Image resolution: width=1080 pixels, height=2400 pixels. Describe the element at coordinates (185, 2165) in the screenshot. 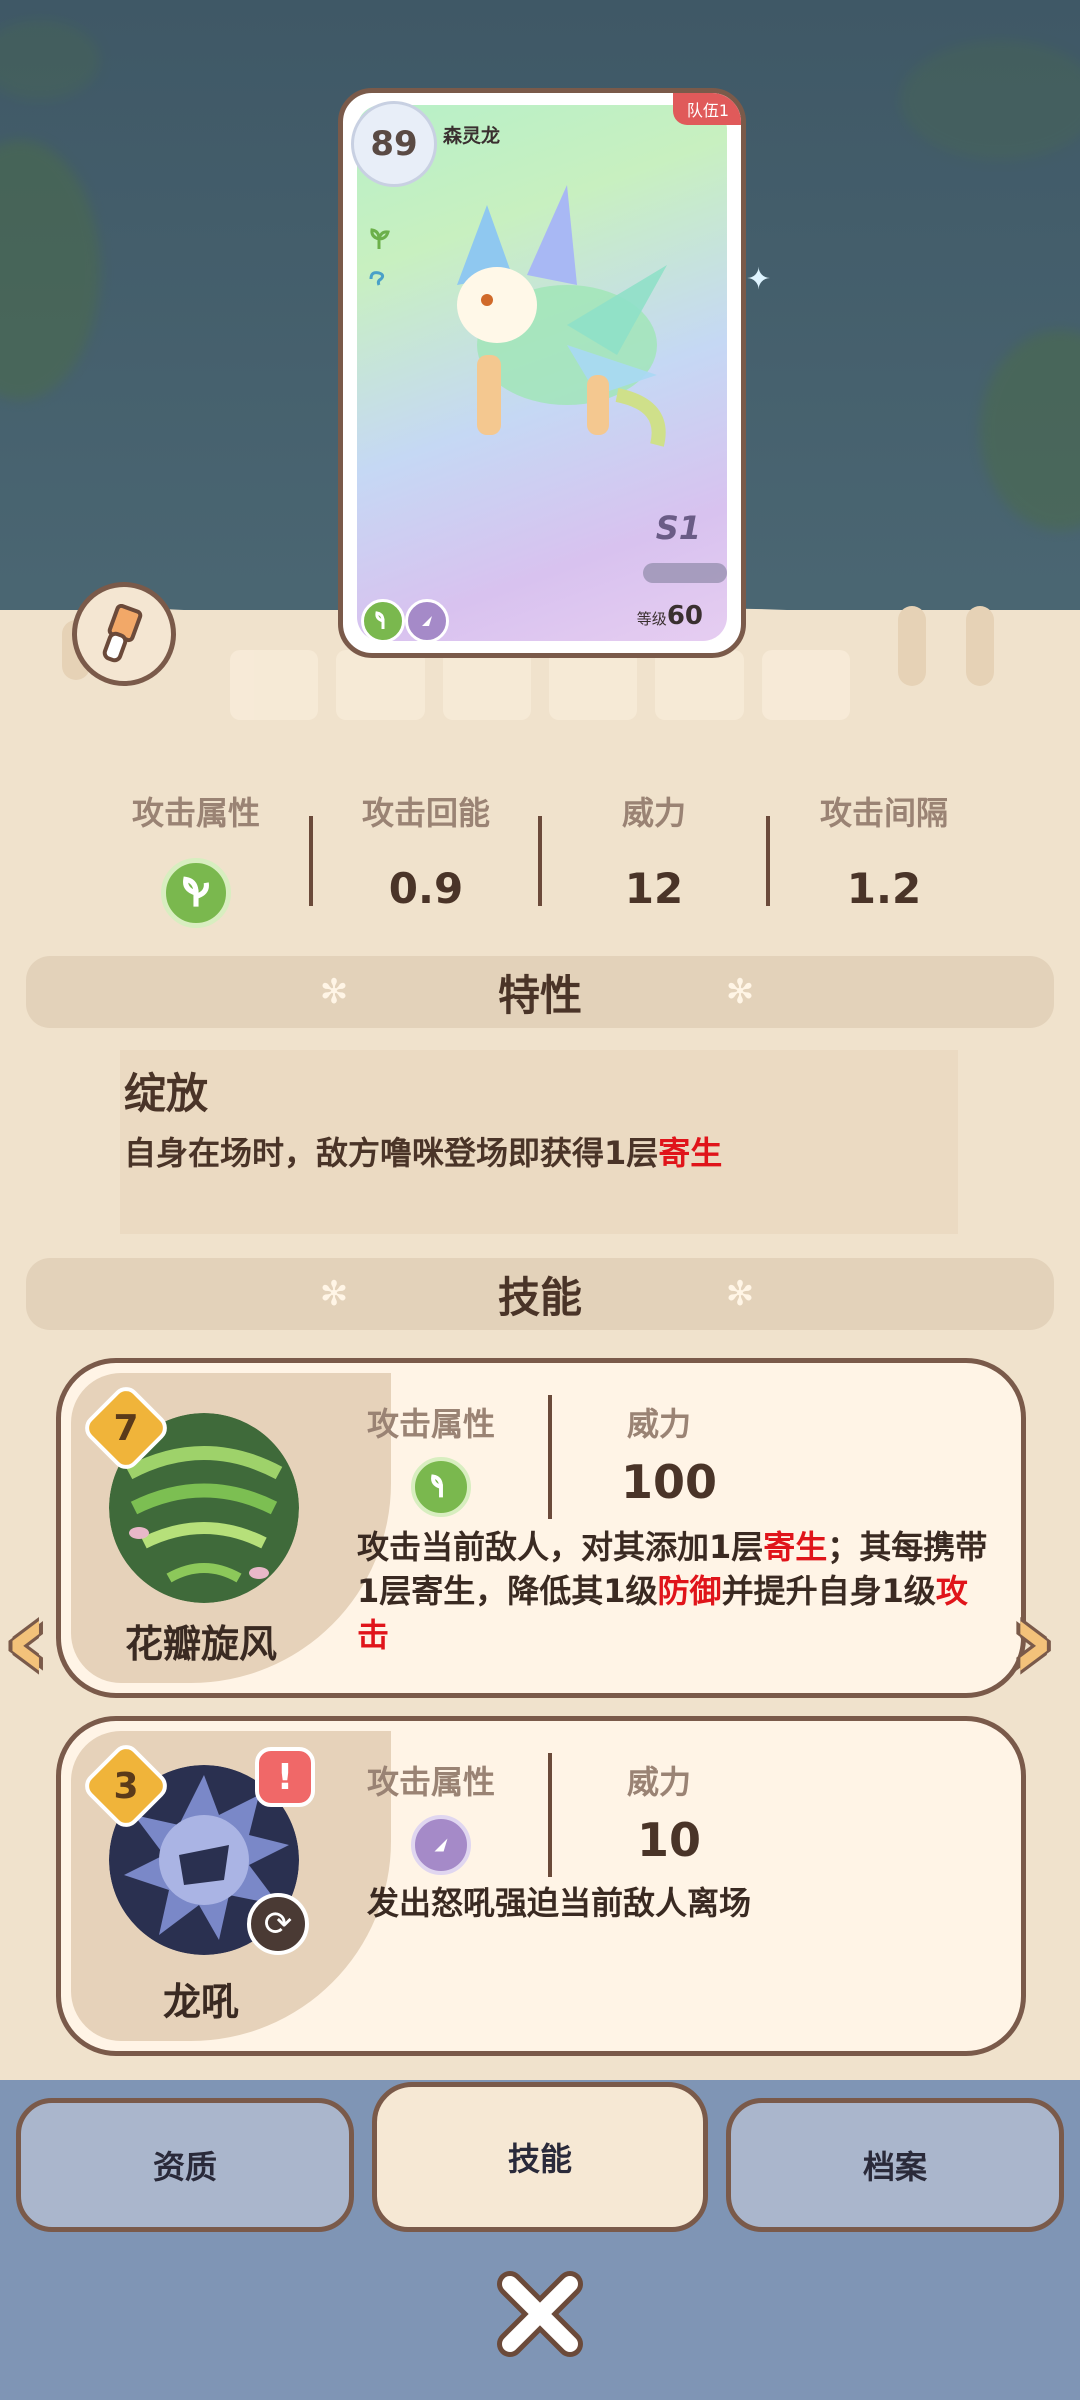

I see `tab-aptitude: 资质` at that location.